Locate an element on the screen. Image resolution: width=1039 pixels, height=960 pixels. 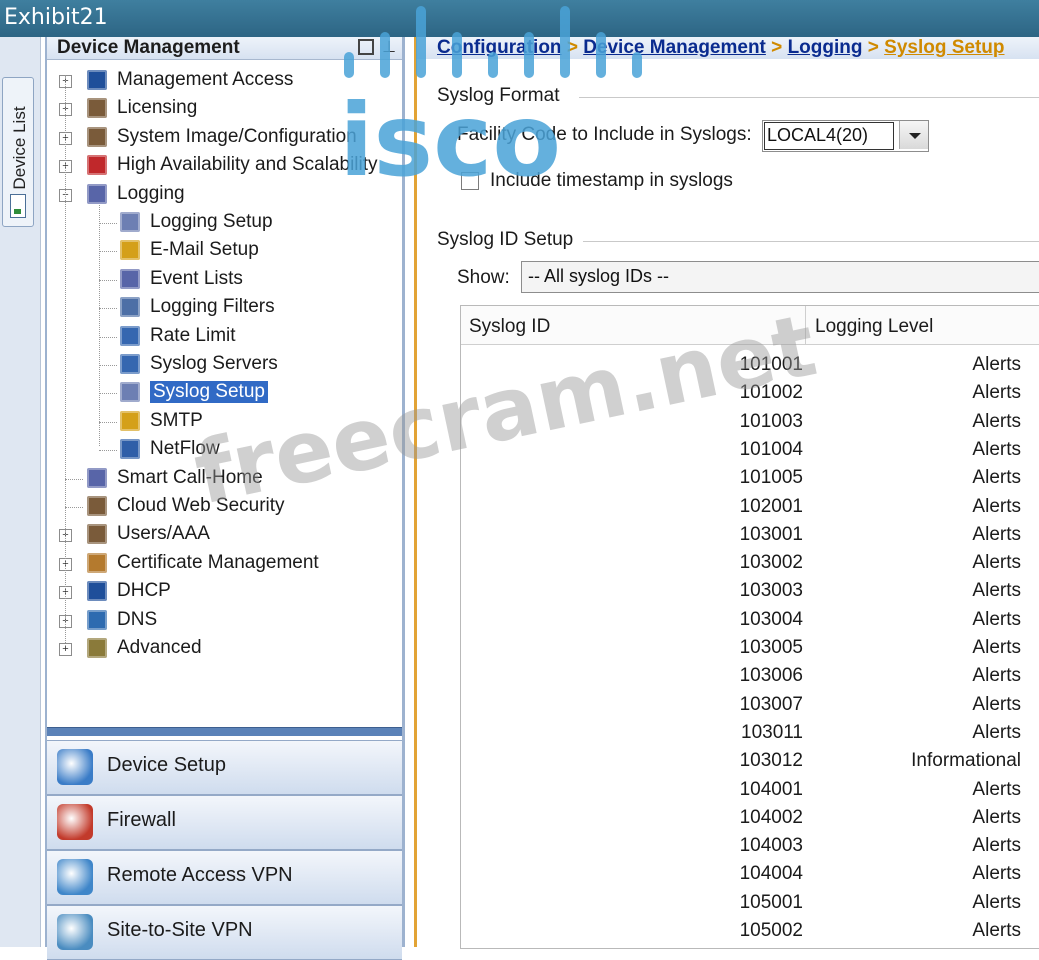
table-row: 102001 Alerts is located at coordinates (750, 506).